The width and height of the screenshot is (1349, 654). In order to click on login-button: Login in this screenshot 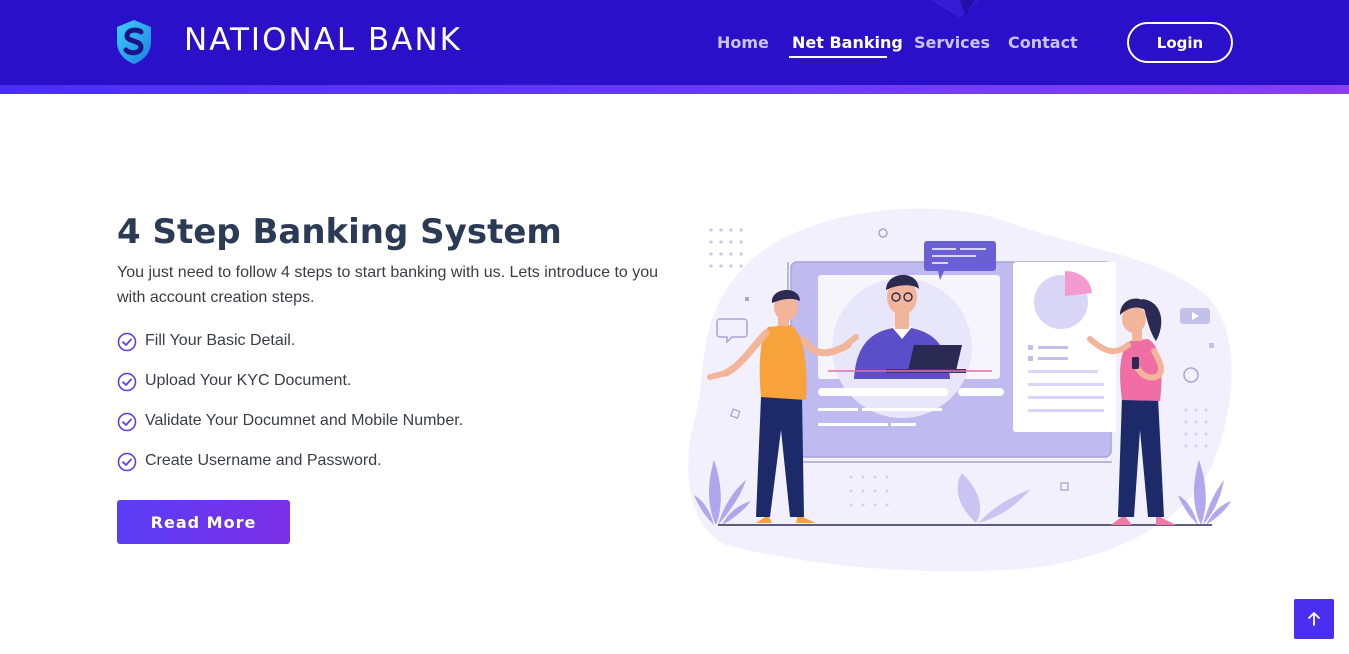, I will do `click(1180, 42)`.